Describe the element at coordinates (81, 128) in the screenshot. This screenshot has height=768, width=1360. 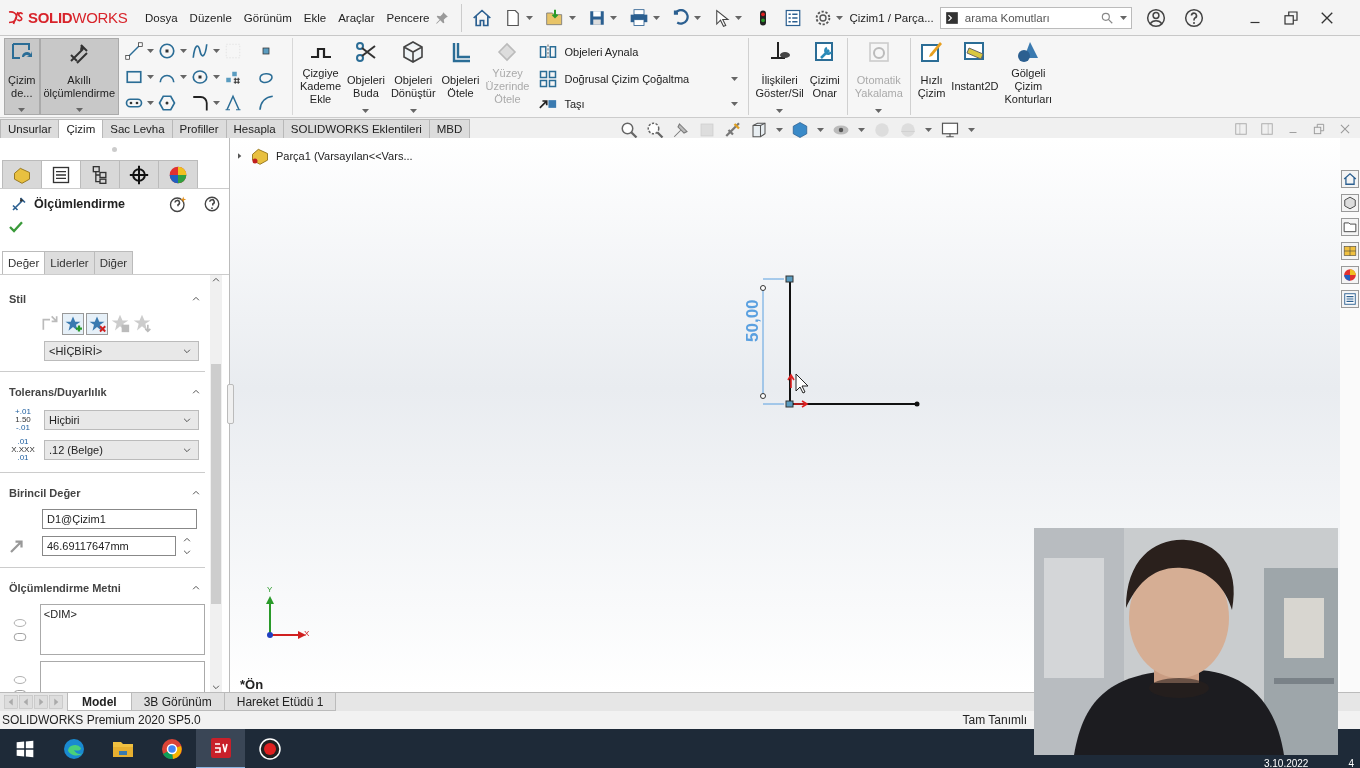
I see `command-tab: Çizim` at that location.